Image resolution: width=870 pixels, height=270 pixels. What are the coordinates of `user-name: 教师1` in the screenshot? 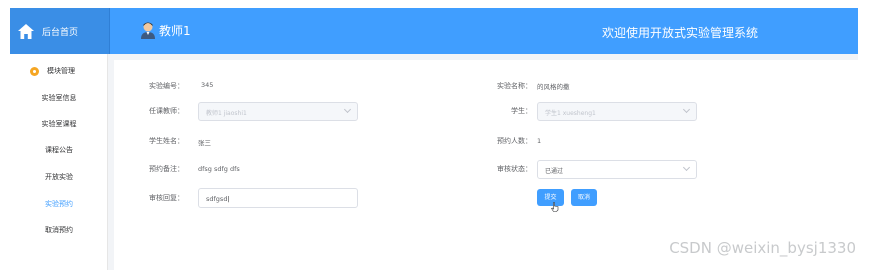 It's located at (175, 30).